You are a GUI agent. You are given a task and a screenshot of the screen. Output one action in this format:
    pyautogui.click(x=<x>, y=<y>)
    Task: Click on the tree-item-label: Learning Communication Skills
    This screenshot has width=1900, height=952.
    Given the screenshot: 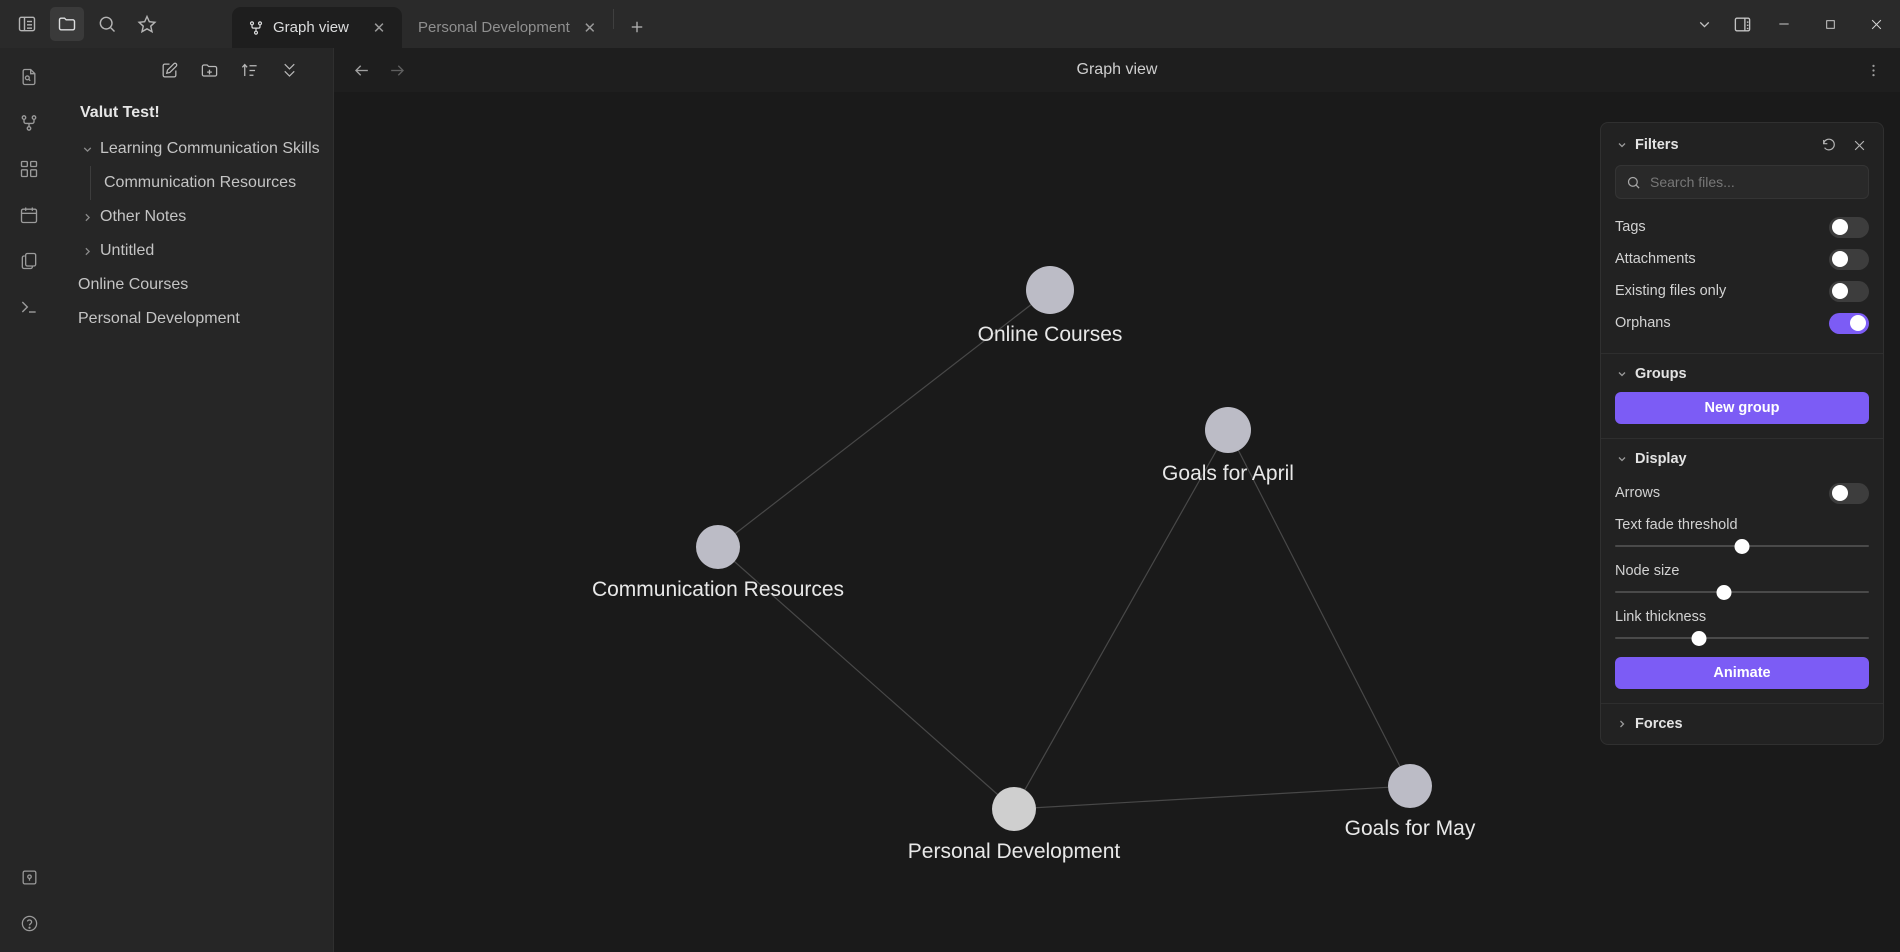 What is the action you would take?
    pyautogui.click(x=210, y=148)
    